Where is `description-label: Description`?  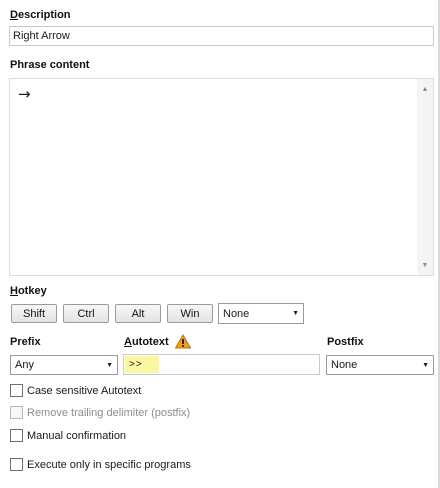 description-label: Description is located at coordinates (40, 15).